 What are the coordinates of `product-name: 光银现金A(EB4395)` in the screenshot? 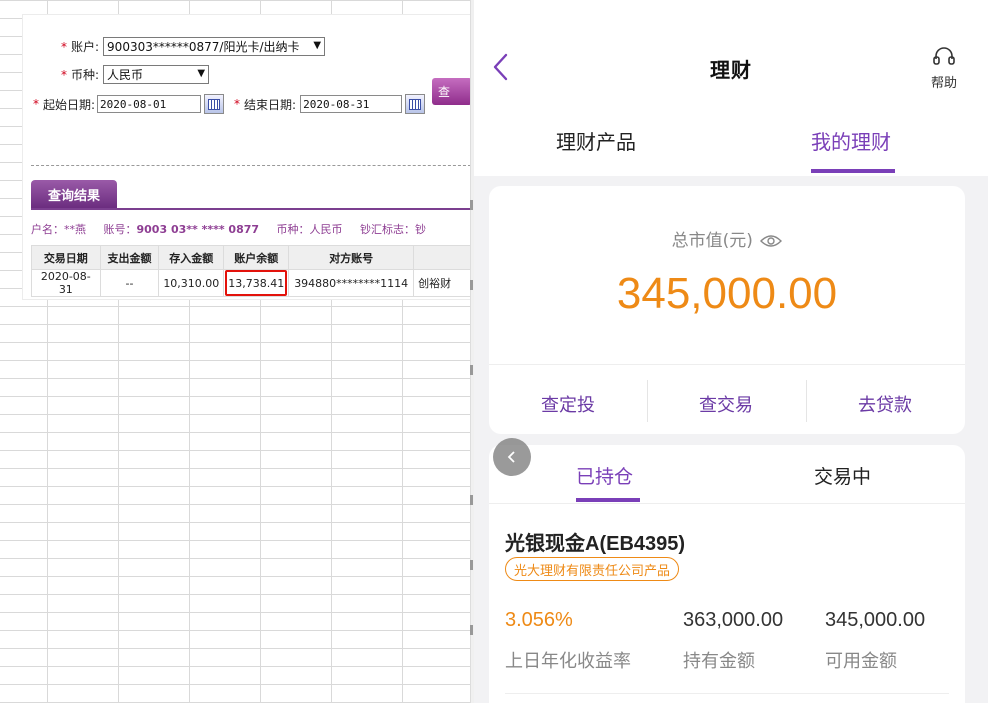 It's located at (595, 541).